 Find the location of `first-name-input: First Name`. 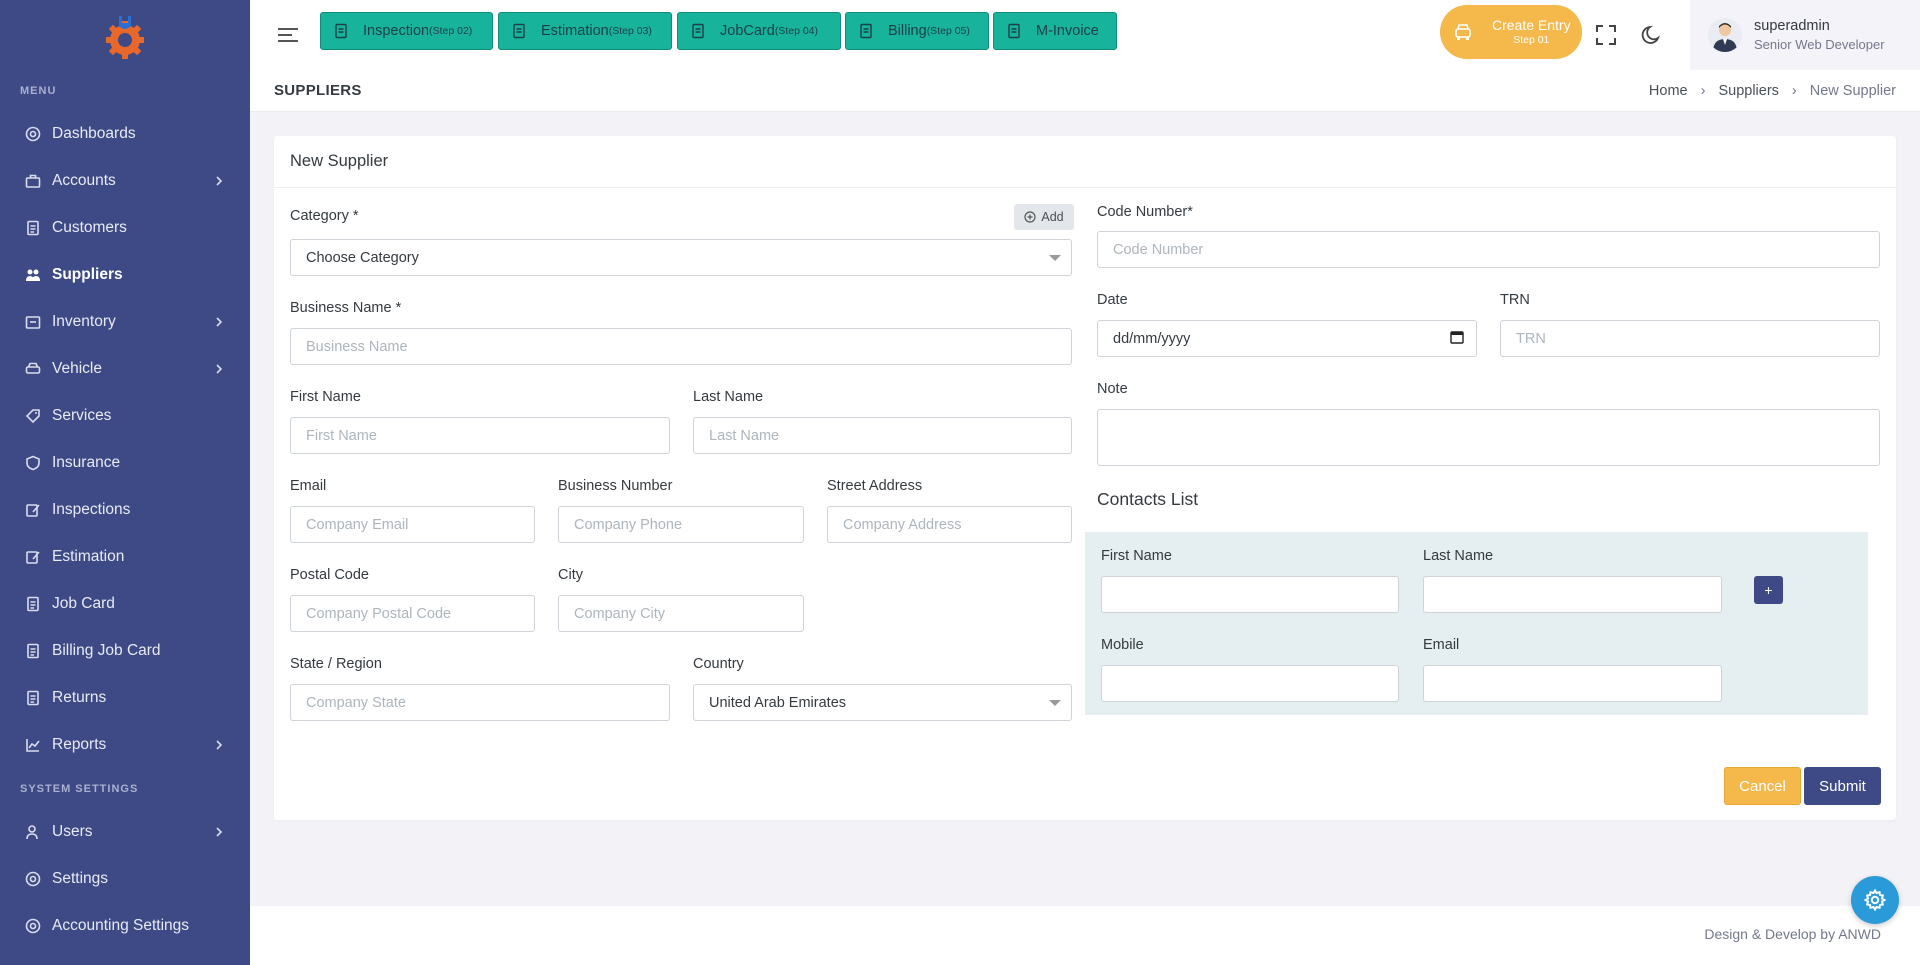

first-name-input: First Name is located at coordinates (480, 435).